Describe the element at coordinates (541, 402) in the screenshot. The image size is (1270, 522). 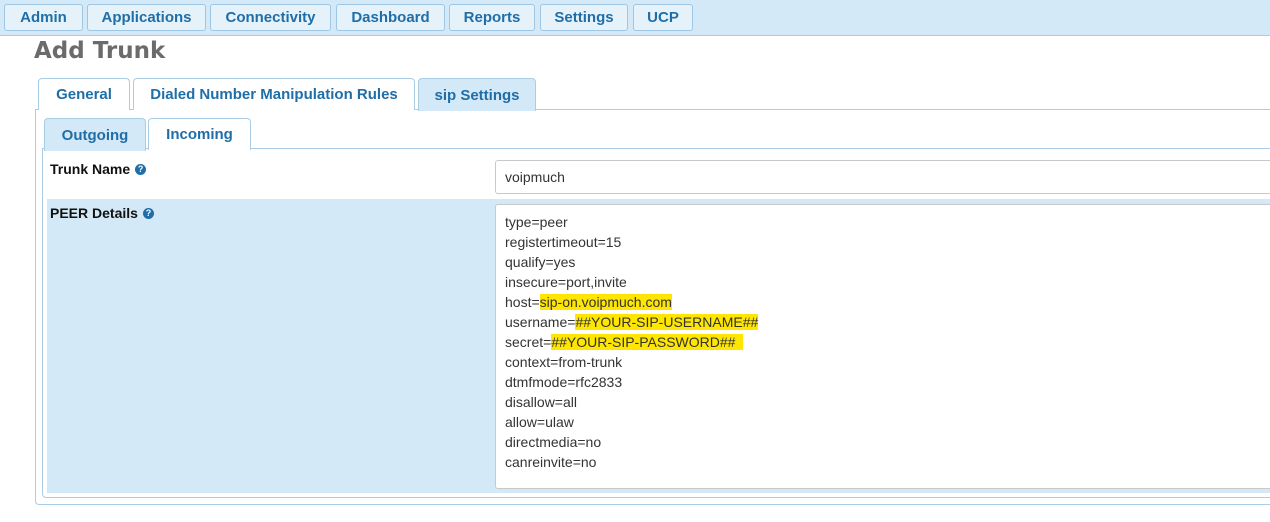
I see `peer-line: disallow=all` at that location.